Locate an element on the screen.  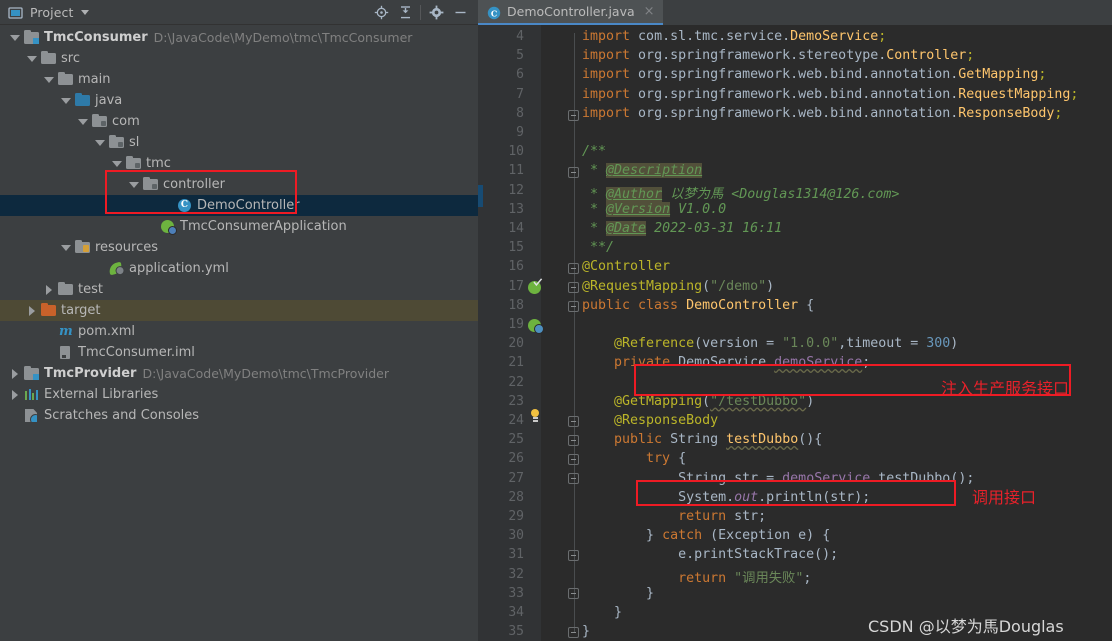
tree-node-spacer is located at coordinates (48, 352).